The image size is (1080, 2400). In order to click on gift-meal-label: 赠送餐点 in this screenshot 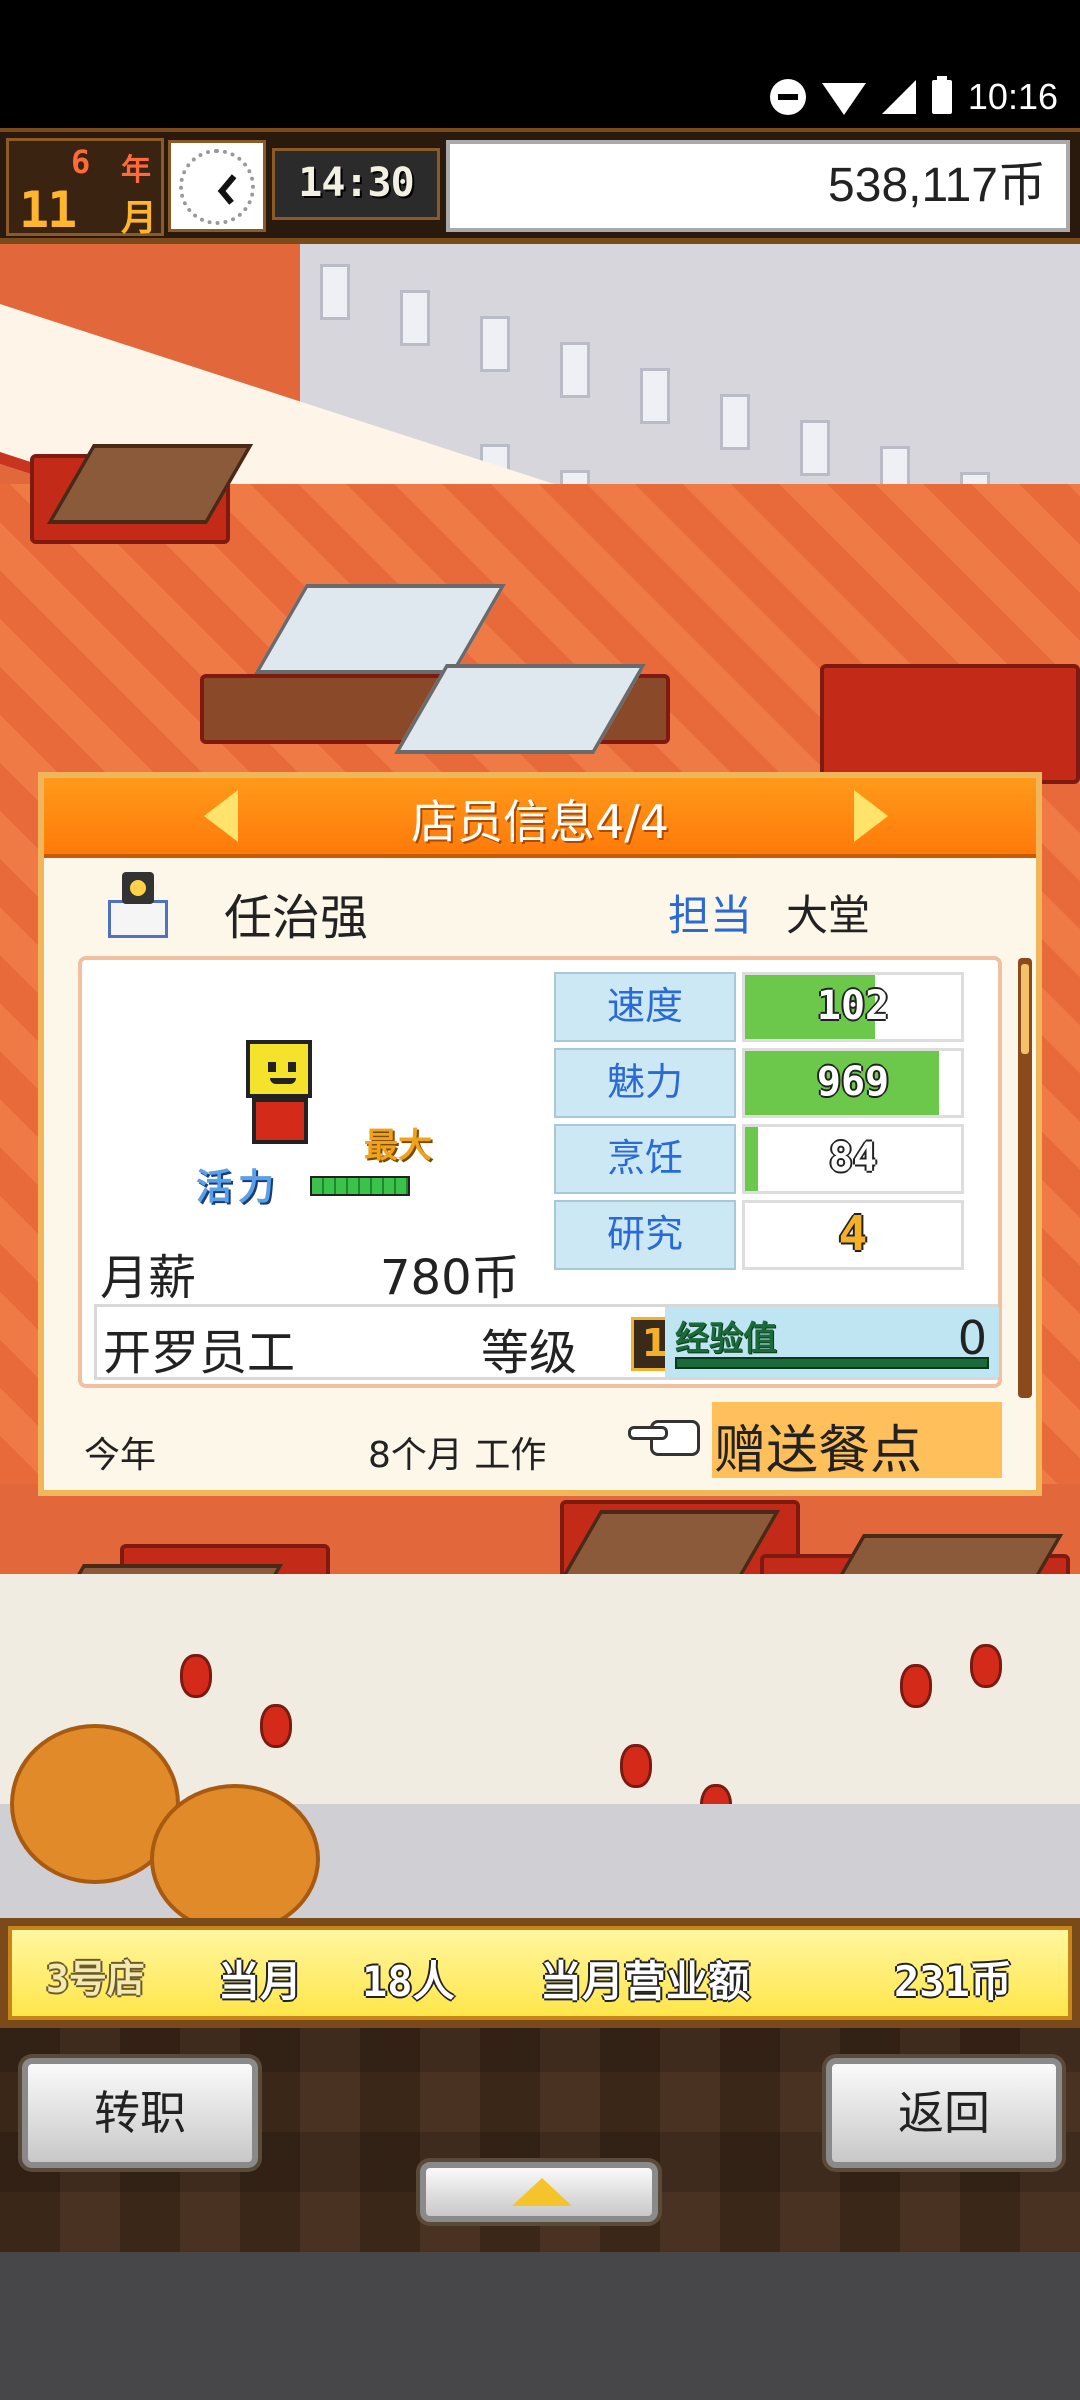, I will do `click(818, 1445)`.